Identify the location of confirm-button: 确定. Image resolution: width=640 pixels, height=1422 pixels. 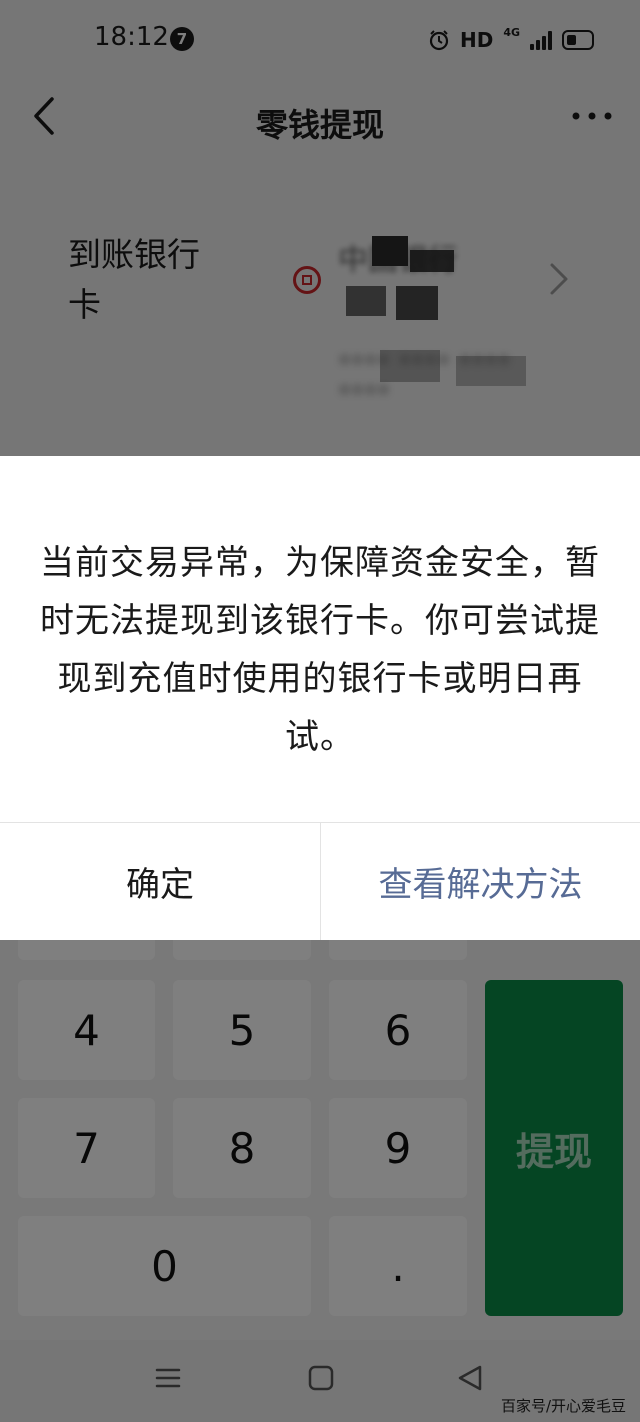
(160, 881).